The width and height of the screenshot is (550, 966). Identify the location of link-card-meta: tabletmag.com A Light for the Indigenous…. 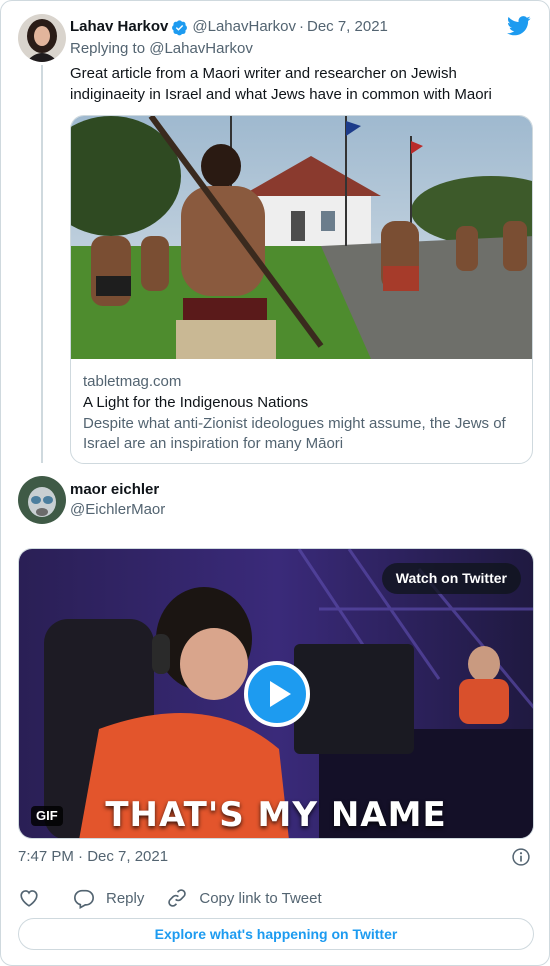
(303, 413).